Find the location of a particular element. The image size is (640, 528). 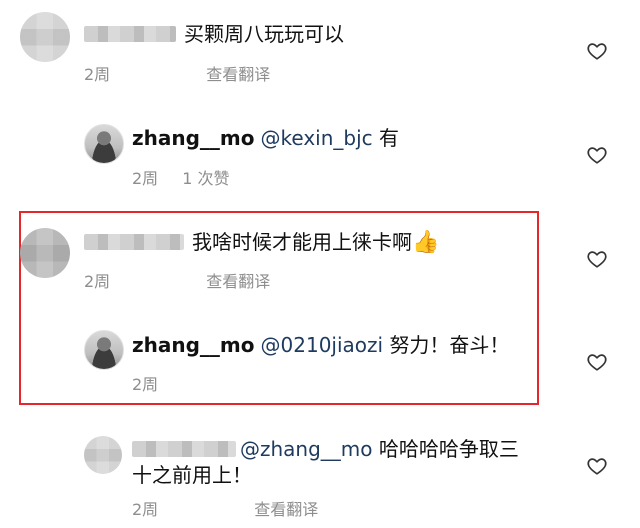

comment-text-line: @zhang__mo 哈哈哈哈争取三 is located at coordinates (325, 449).